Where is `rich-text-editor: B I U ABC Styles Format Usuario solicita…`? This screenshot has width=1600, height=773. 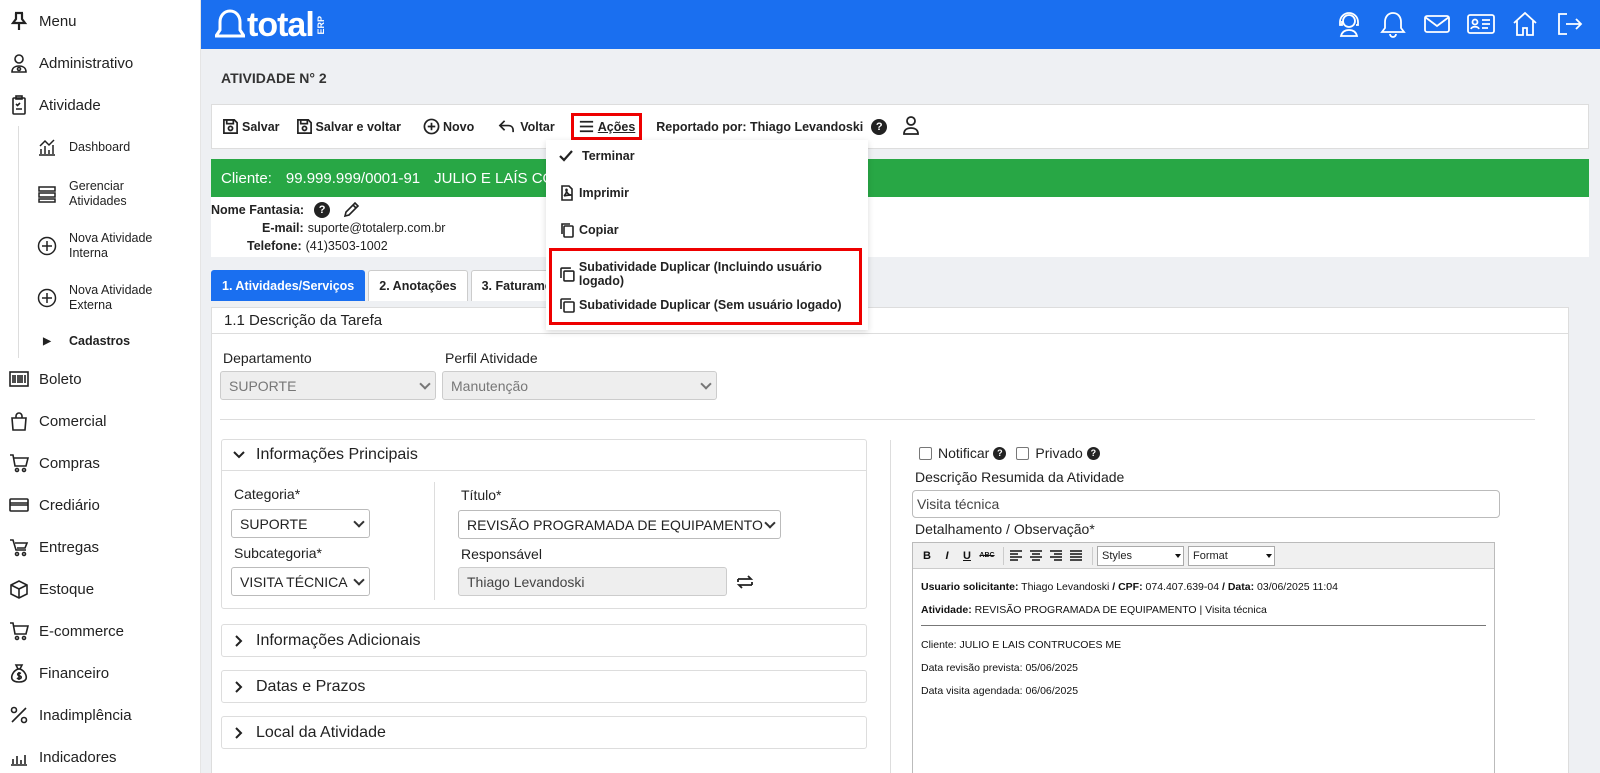 rich-text-editor: B I U ABC Styles Format Usuario solicita… is located at coordinates (1203, 657).